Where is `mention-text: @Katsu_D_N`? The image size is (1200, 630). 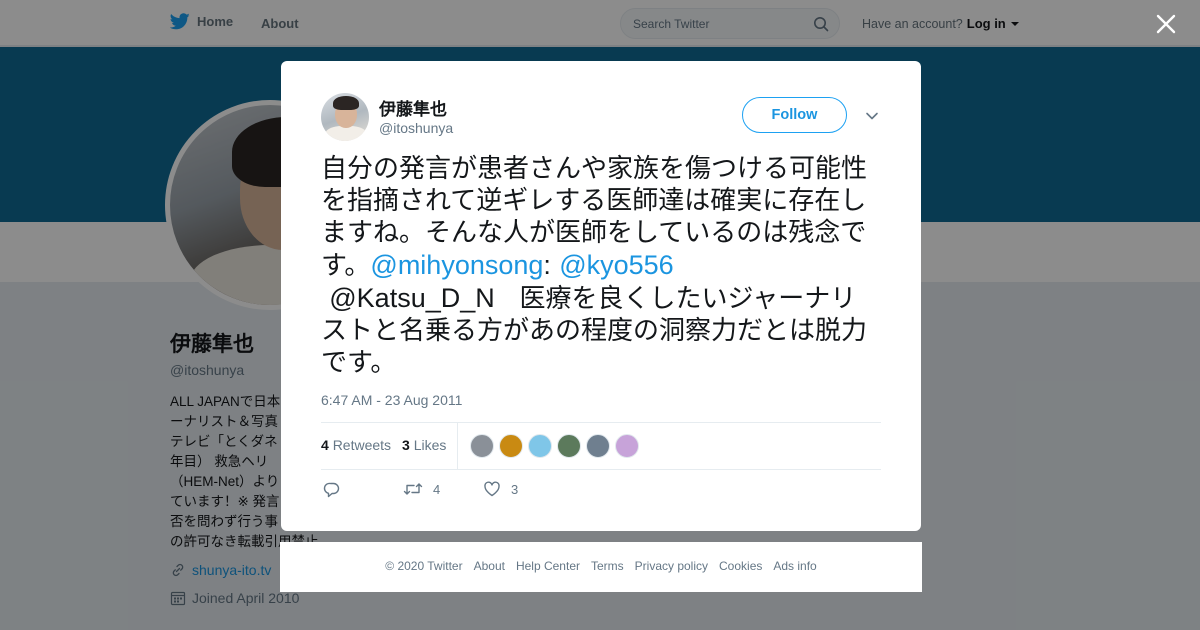 mention-text: @Katsu_D_N is located at coordinates (412, 298).